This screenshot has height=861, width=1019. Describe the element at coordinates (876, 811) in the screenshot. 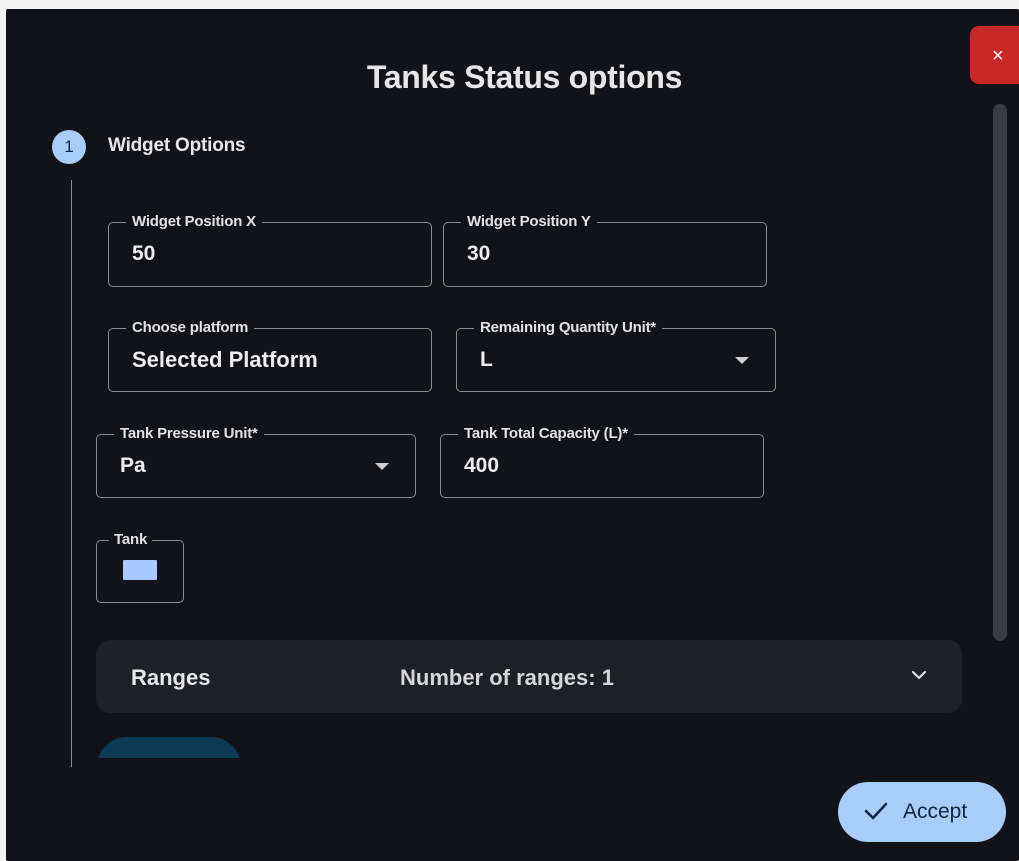

I see `check-icon` at that location.